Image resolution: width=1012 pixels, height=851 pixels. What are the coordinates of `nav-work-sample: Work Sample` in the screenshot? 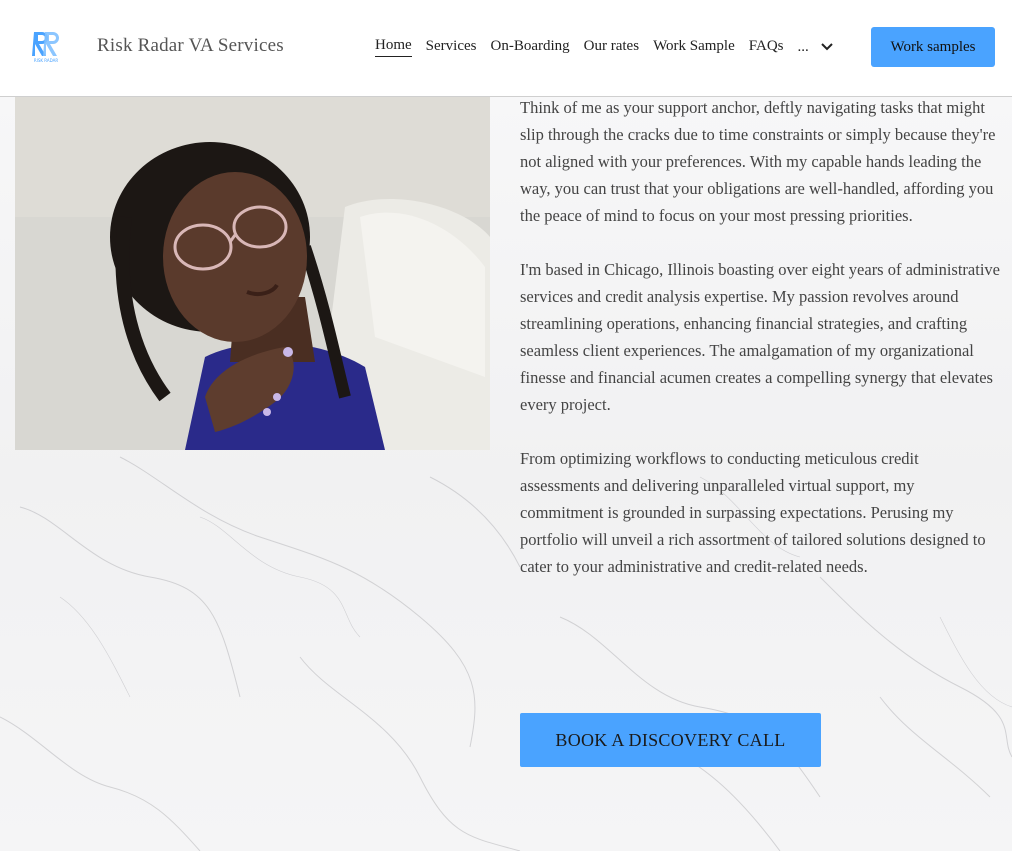 It's located at (694, 47).